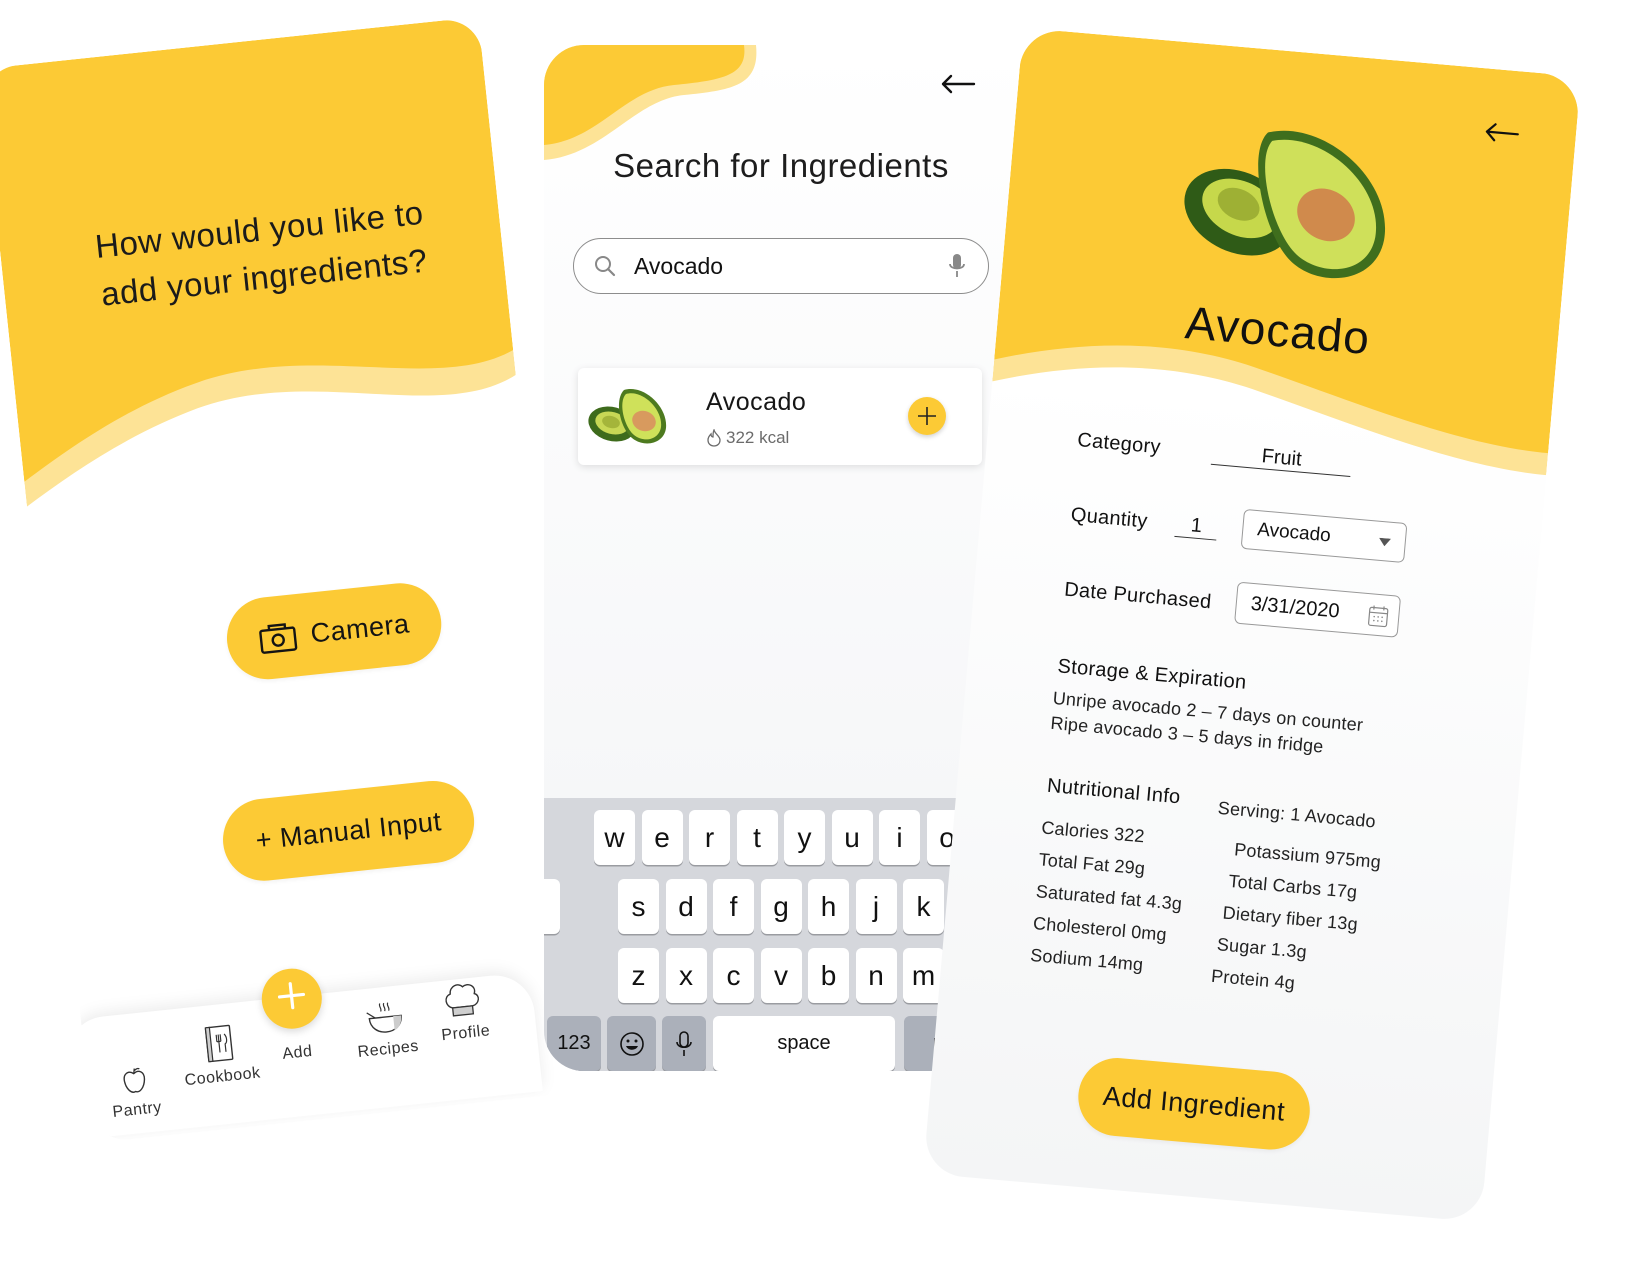 The height and width of the screenshot is (1281, 1630). I want to click on key-label: g, so click(781, 906).